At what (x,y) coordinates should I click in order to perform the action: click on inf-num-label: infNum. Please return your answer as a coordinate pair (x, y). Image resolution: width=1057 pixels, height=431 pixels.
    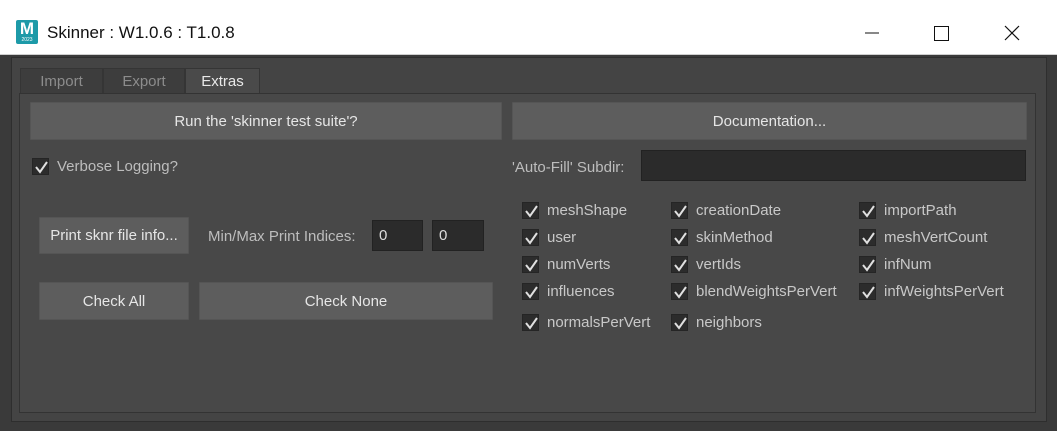
    Looking at the image, I should click on (908, 264).